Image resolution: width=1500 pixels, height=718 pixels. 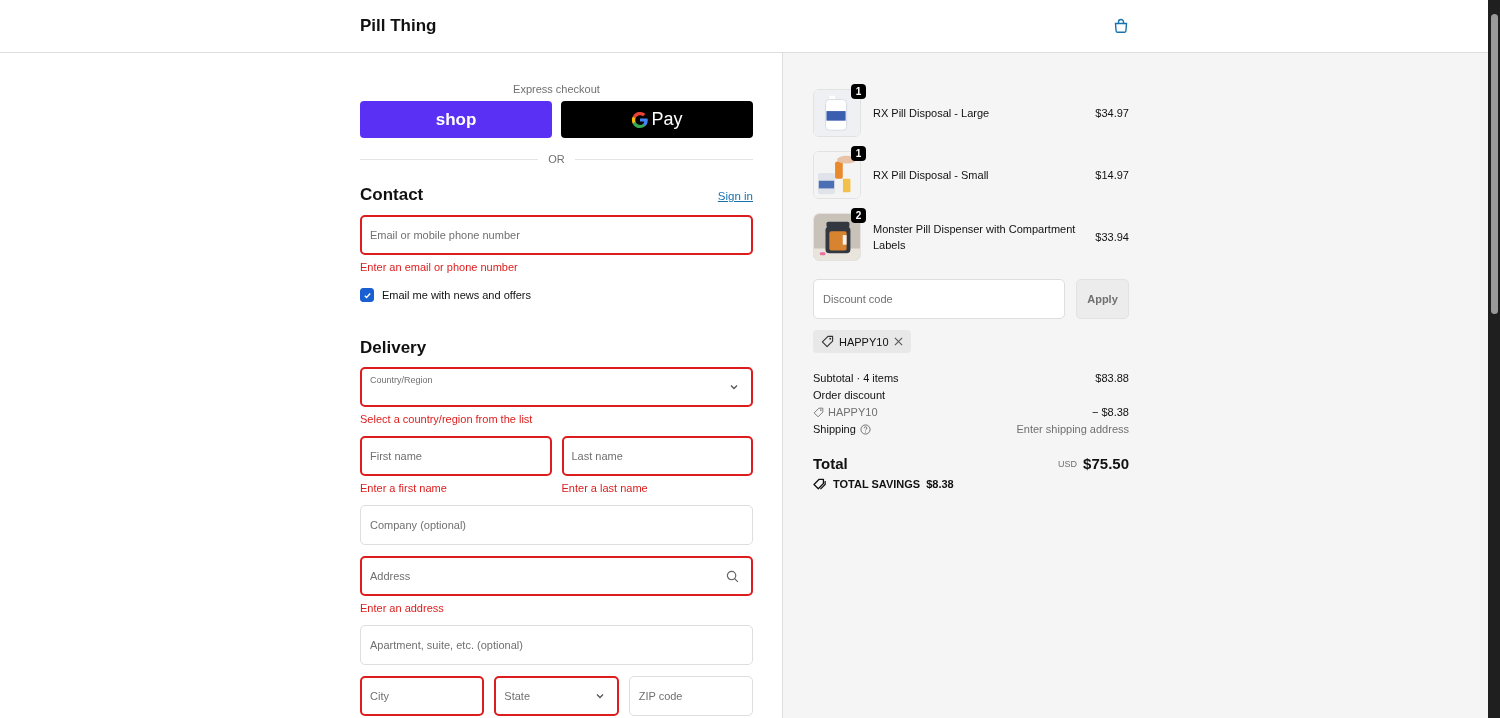 I want to click on product-price: $33.94, so click(x=1112, y=237).